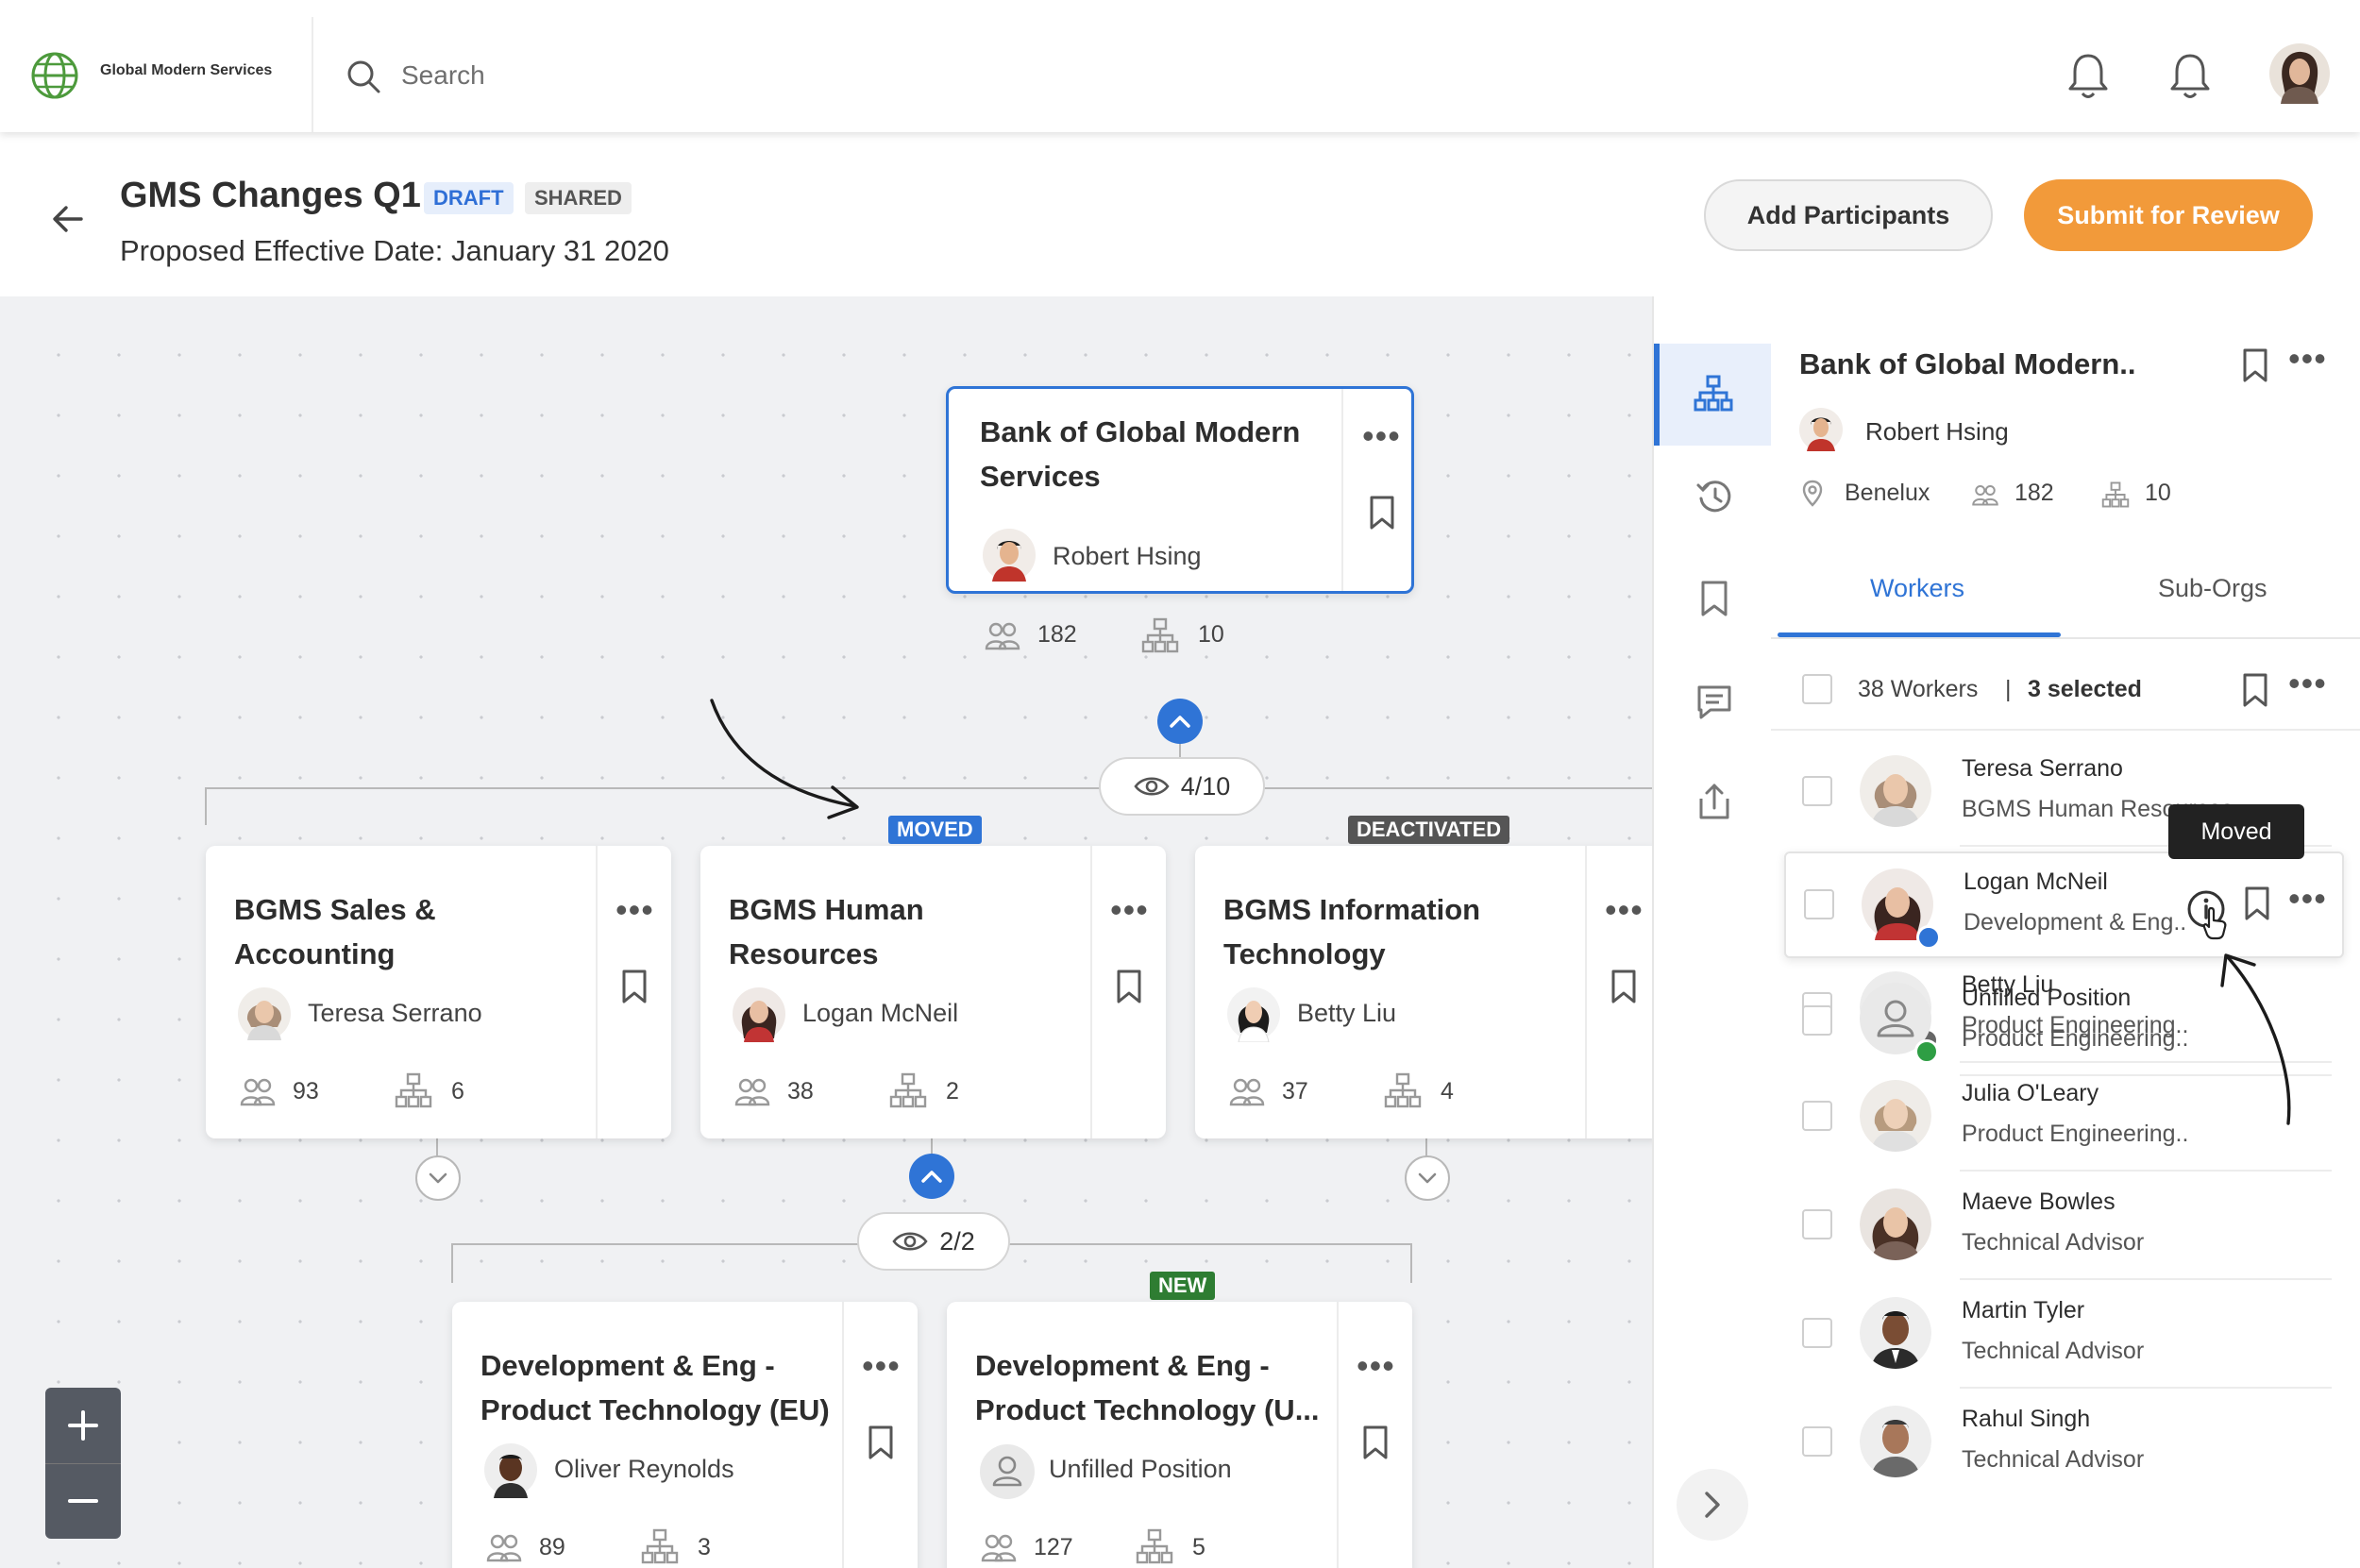  What do you see at coordinates (1917, 588) in the screenshot?
I see `tab-workers: Workers` at bounding box center [1917, 588].